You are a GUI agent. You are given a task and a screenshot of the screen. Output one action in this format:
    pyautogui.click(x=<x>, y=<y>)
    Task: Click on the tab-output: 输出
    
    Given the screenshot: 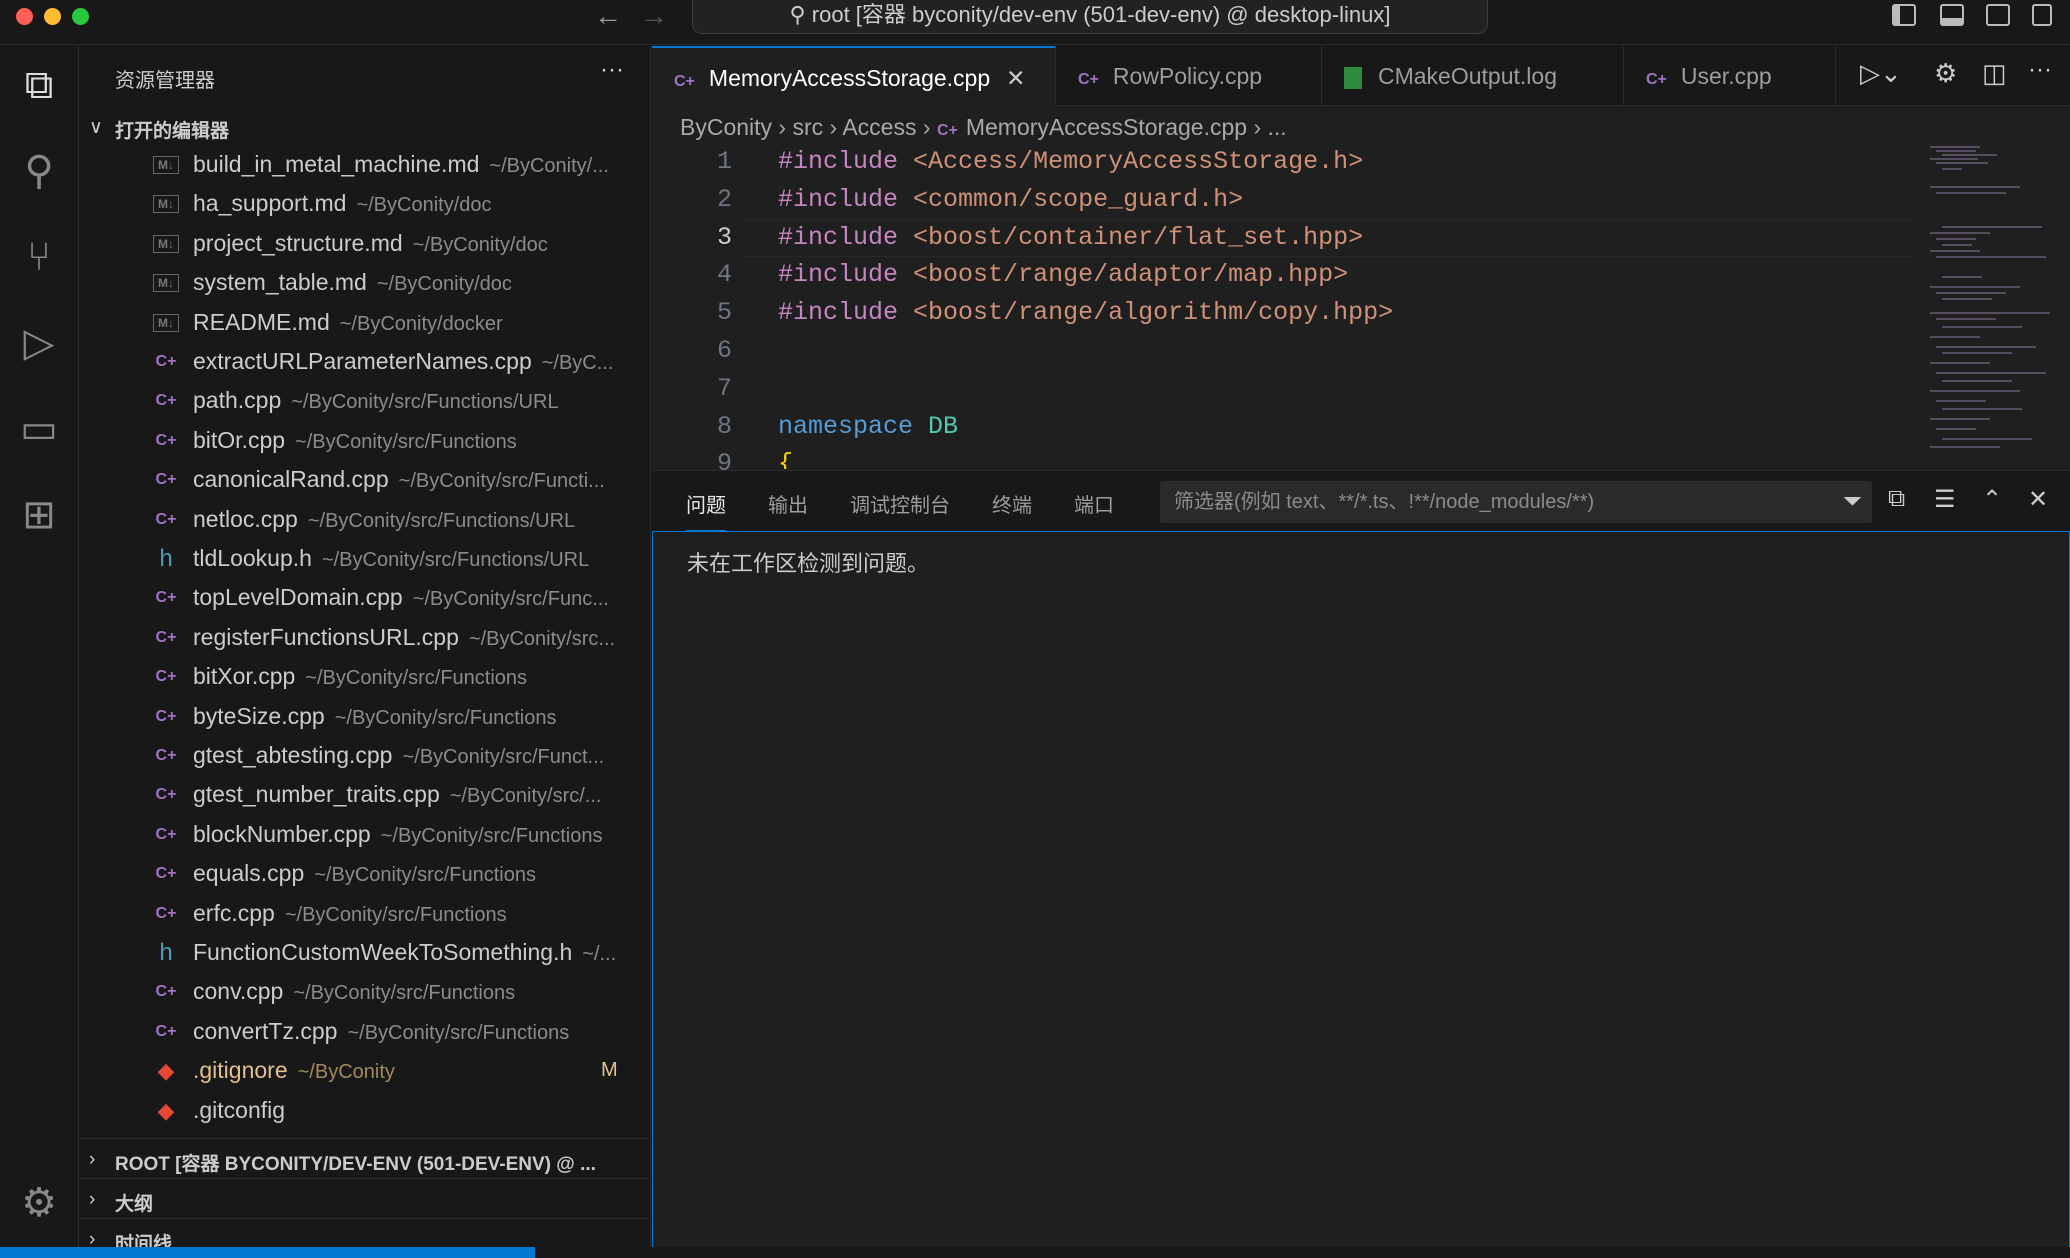 What is the action you would take?
    pyautogui.click(x=788, y=503)
    